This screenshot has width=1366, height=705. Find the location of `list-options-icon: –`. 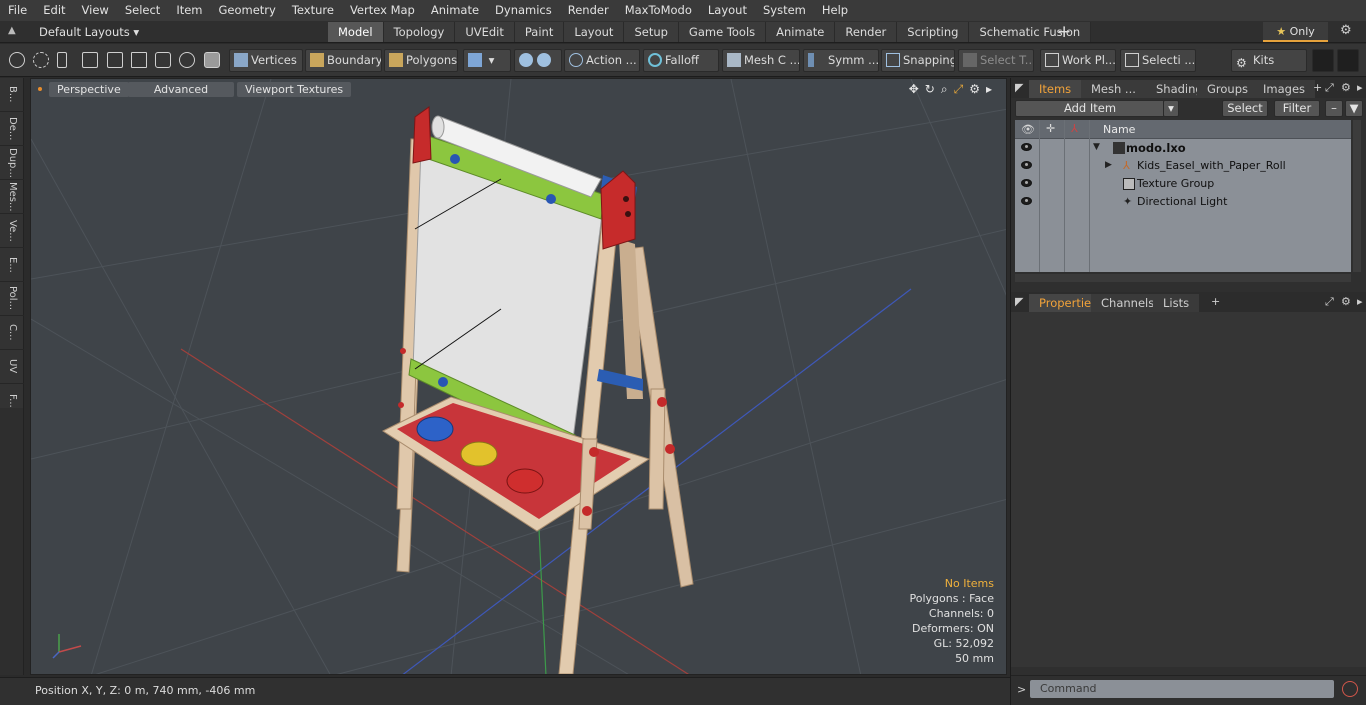

list-options-icon: – is located at coordinates (1334, 108).